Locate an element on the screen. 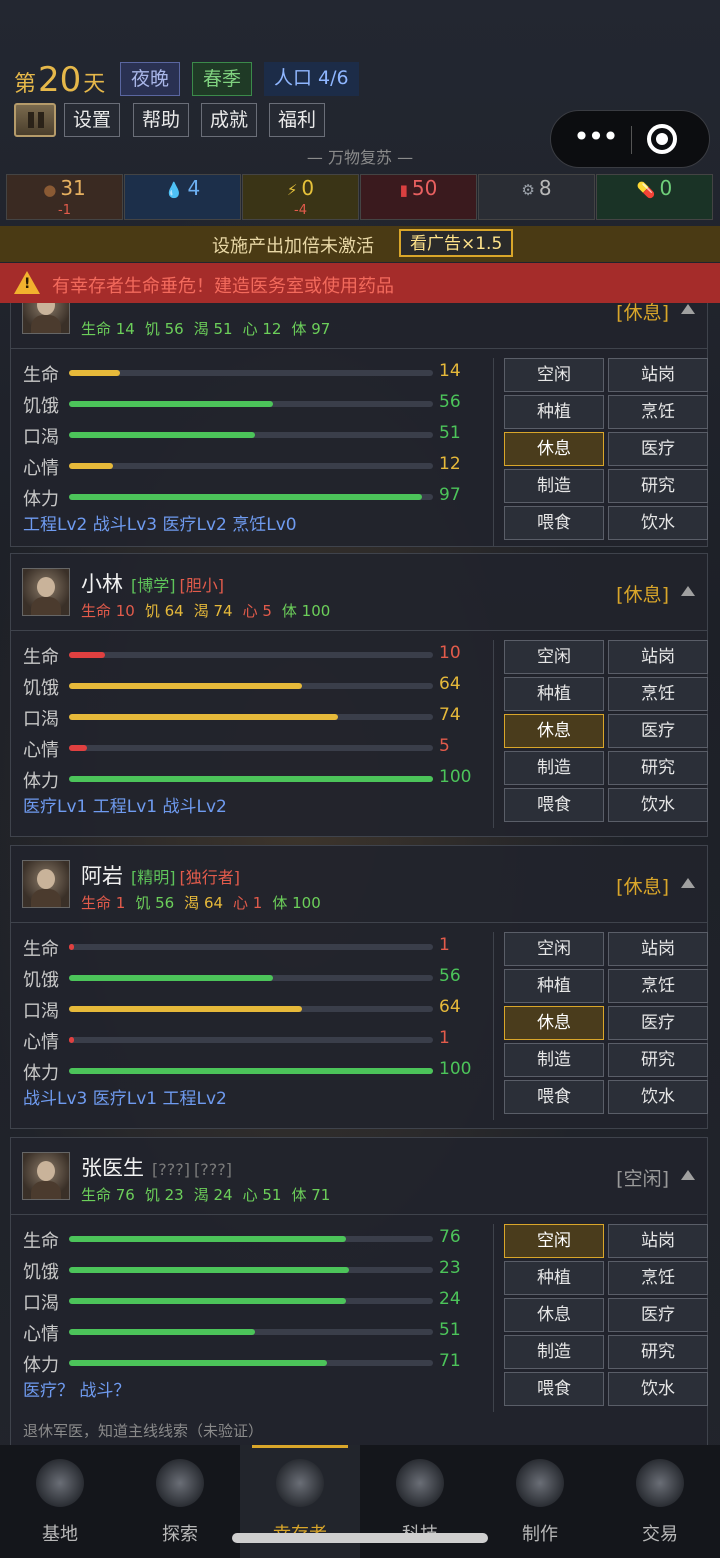  welfare-button: 福利 is located at coordinates (297, 120).